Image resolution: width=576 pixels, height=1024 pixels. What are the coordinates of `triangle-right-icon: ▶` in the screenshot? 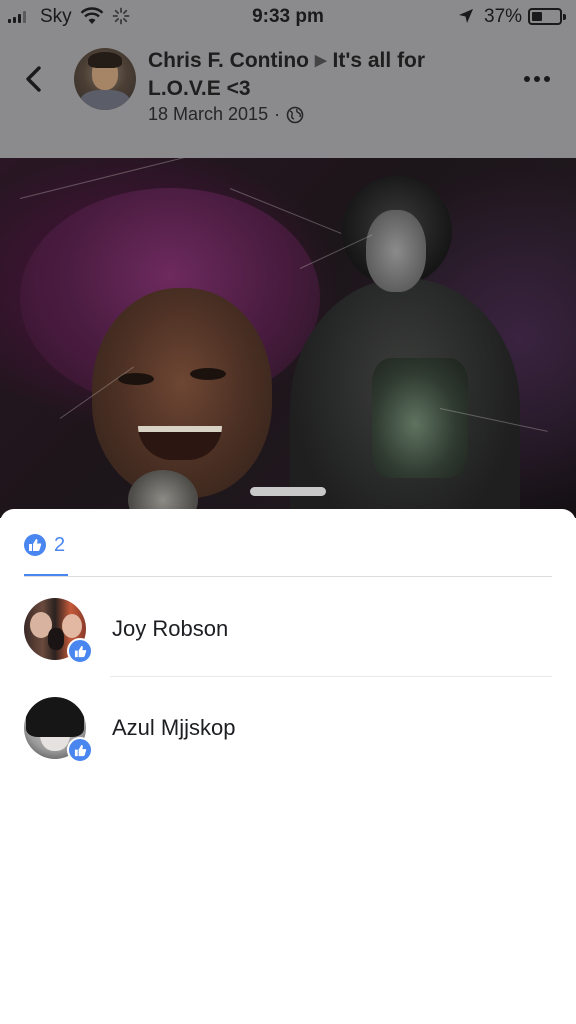 It's located at (321, 60).